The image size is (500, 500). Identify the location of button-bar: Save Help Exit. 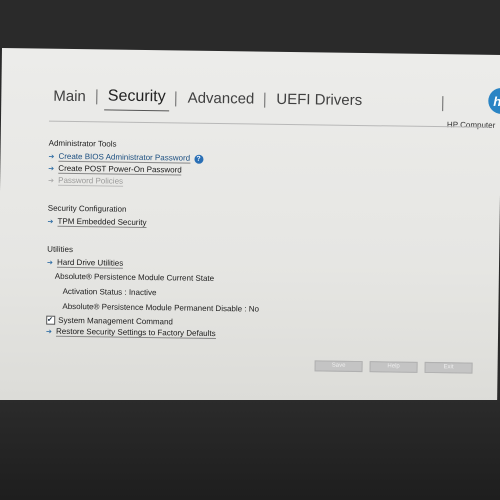
(397, 367).